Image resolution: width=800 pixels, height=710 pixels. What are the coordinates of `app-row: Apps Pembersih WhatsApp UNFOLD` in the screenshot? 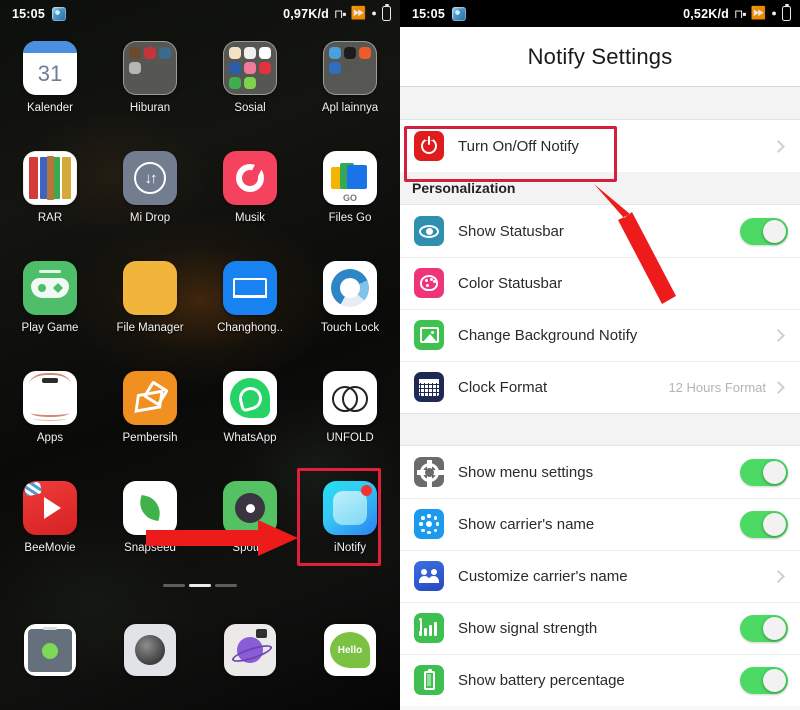 It's located at (200, 420).